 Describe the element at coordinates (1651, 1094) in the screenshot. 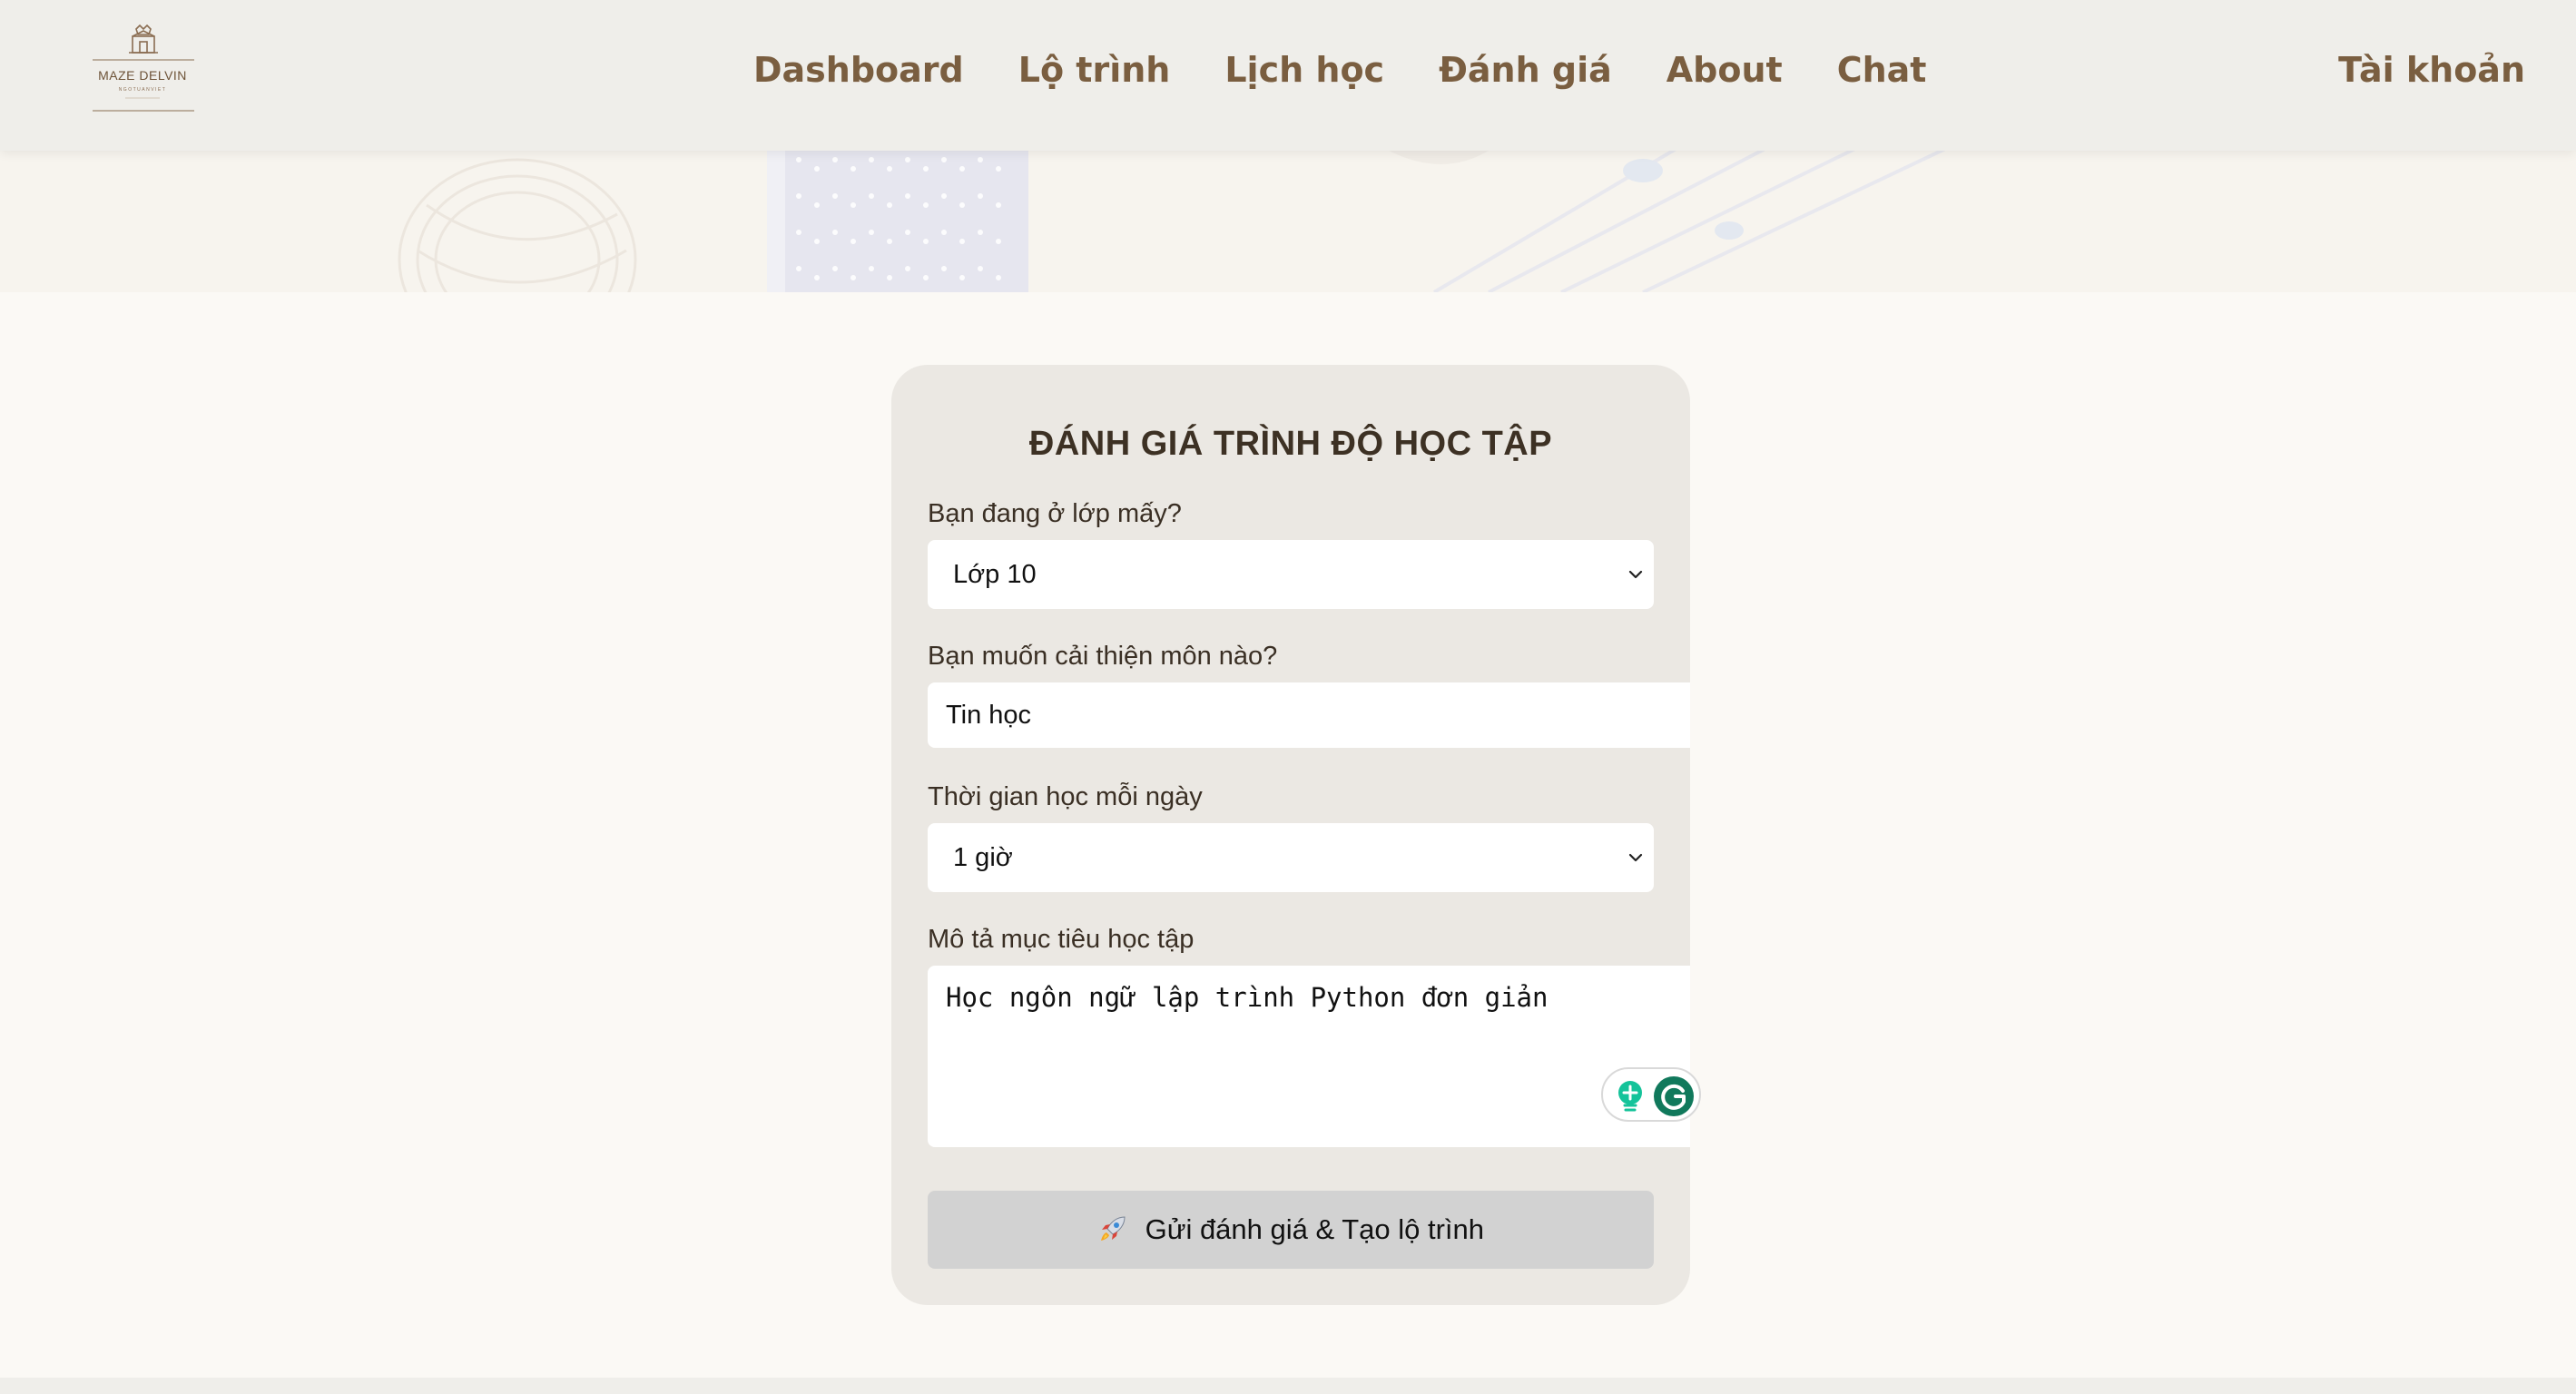

I see `grammarly-widget` at that location.